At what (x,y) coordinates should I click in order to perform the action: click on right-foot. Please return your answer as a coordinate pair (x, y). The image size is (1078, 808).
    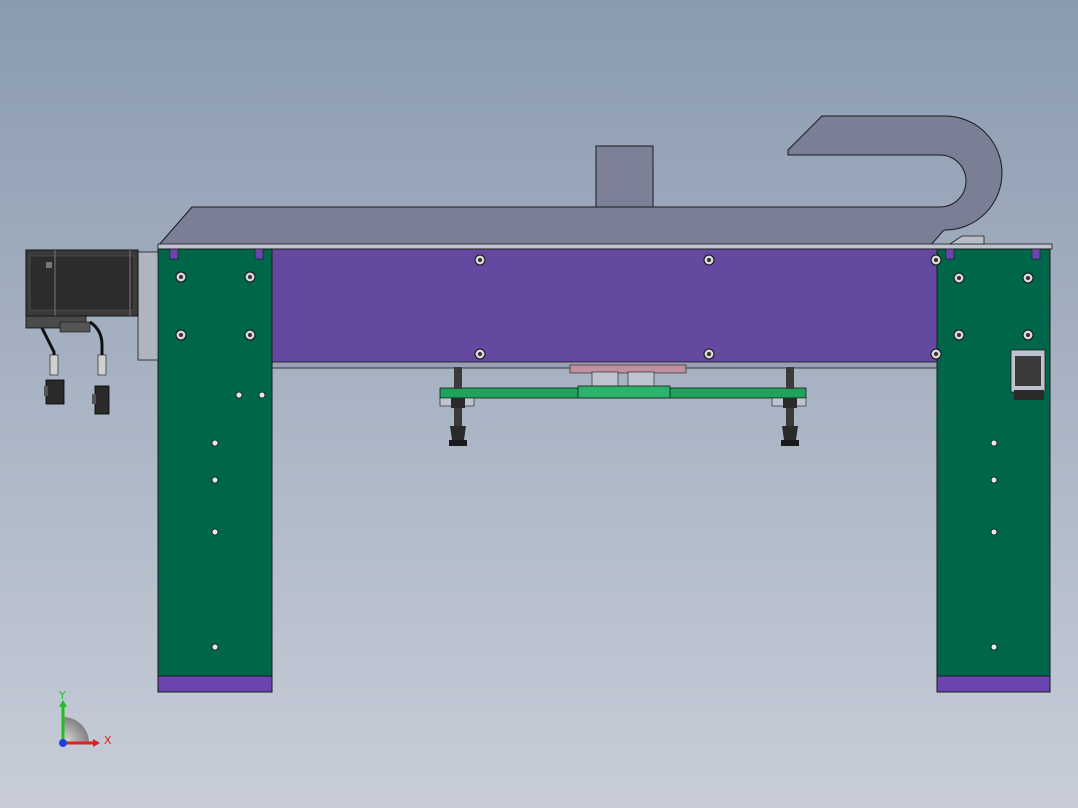
    Looking at the image, I should click on (993, 684).